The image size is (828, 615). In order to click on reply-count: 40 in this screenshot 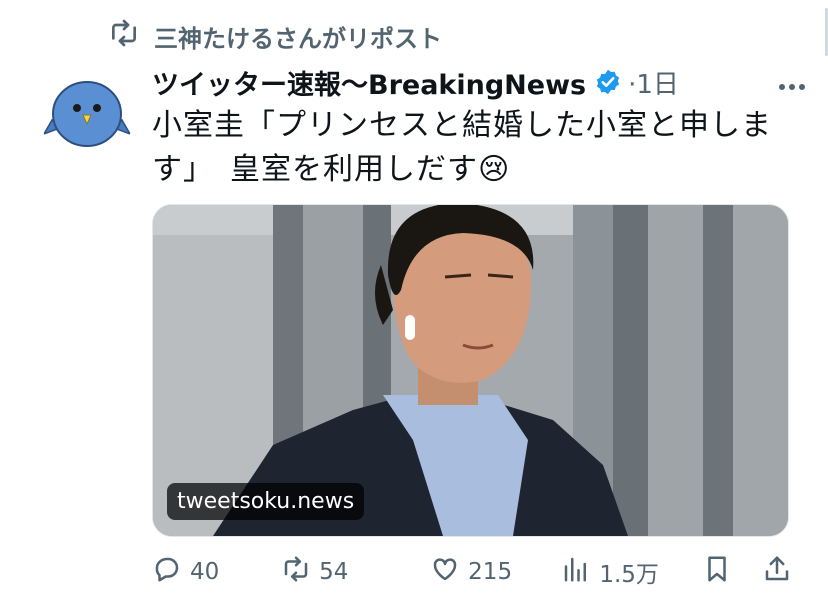, I will do `click(205, 572)`.